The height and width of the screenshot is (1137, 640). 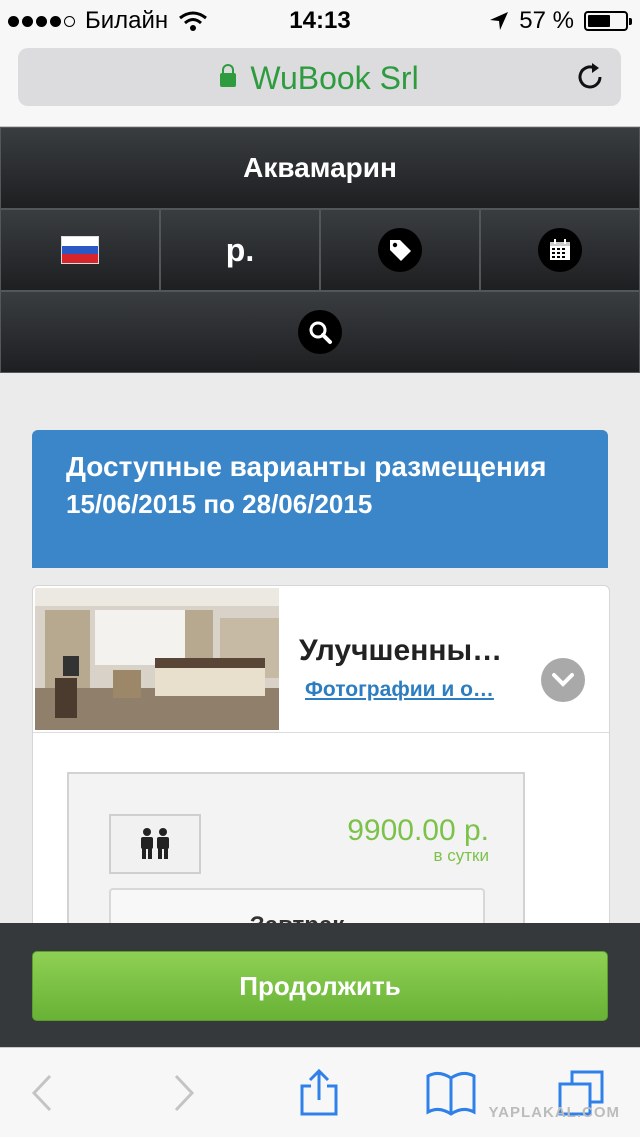 I want to click on share-icon, so click(x=319, y=1093).